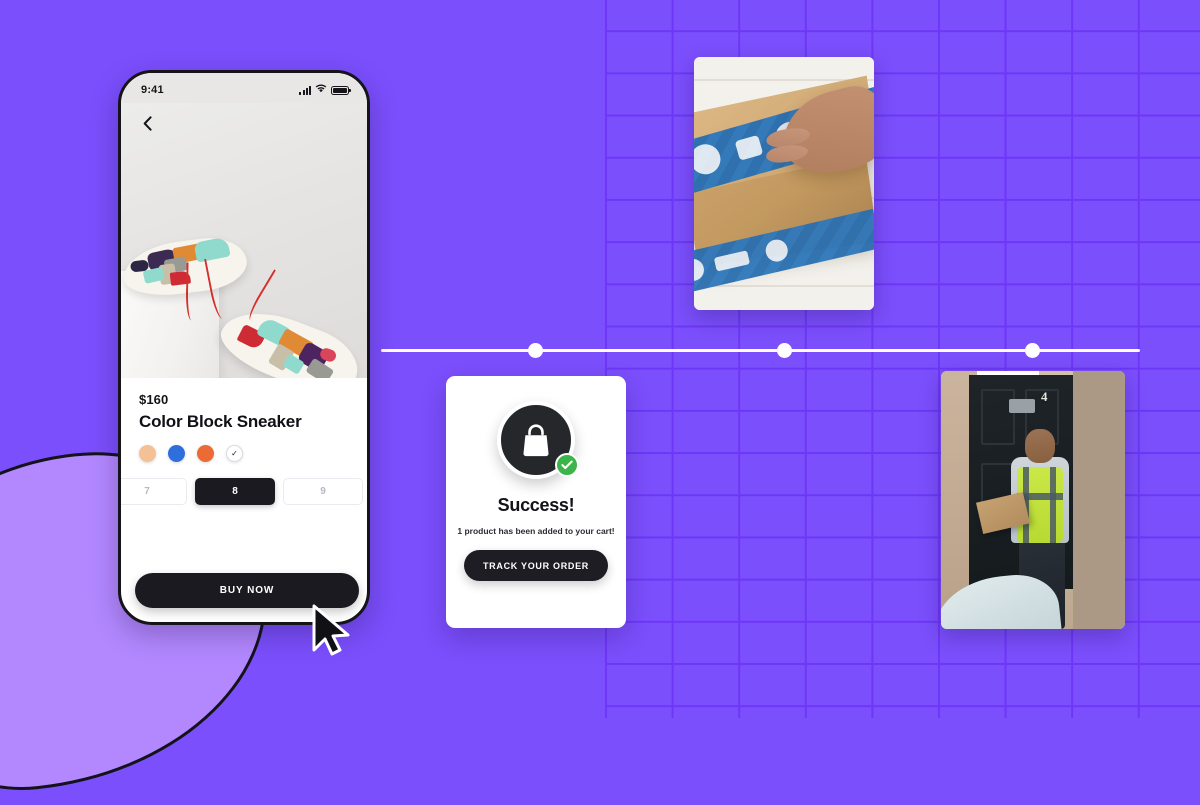 The height and width of the screenshot is (805, 1200). I want to click on product-price: $160, so click(154, 399).